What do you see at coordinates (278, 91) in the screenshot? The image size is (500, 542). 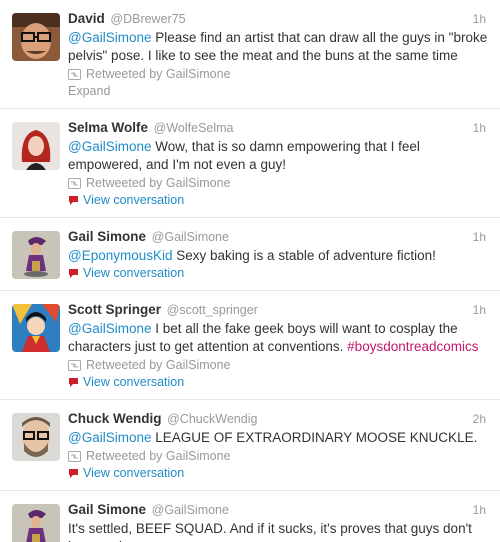 I see `expand-link: Expand` at bounding box center [278, 91].